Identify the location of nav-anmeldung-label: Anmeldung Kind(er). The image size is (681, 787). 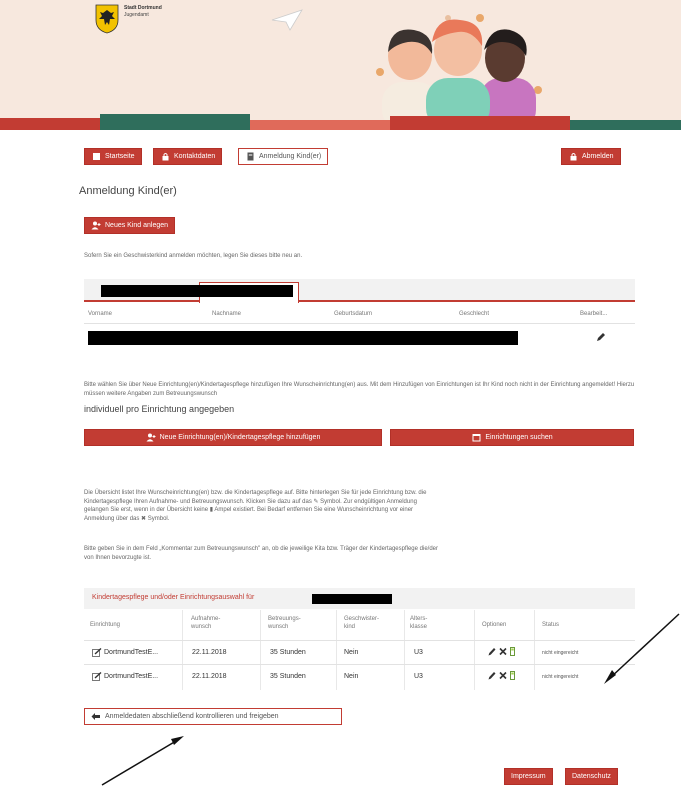
(290, 156).